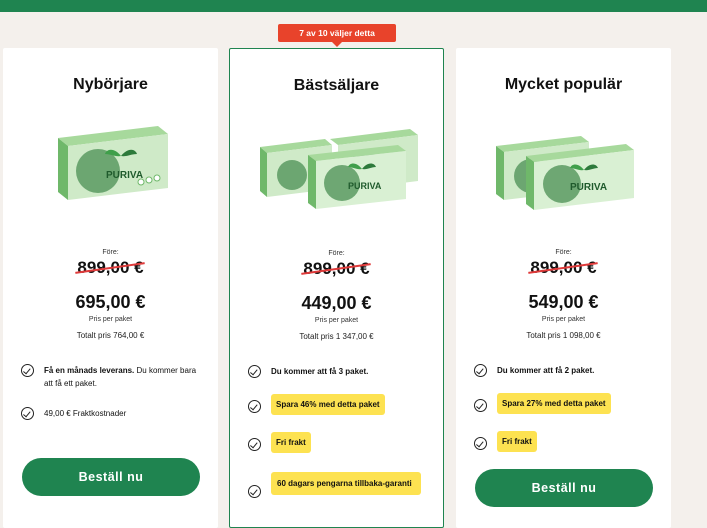 The height and width of the screenshot is (528, 707). Describe the element at coordinates (563, 335) in the screenshot. I see `total-price: Totalt pris 1 098,00 €` at that location.